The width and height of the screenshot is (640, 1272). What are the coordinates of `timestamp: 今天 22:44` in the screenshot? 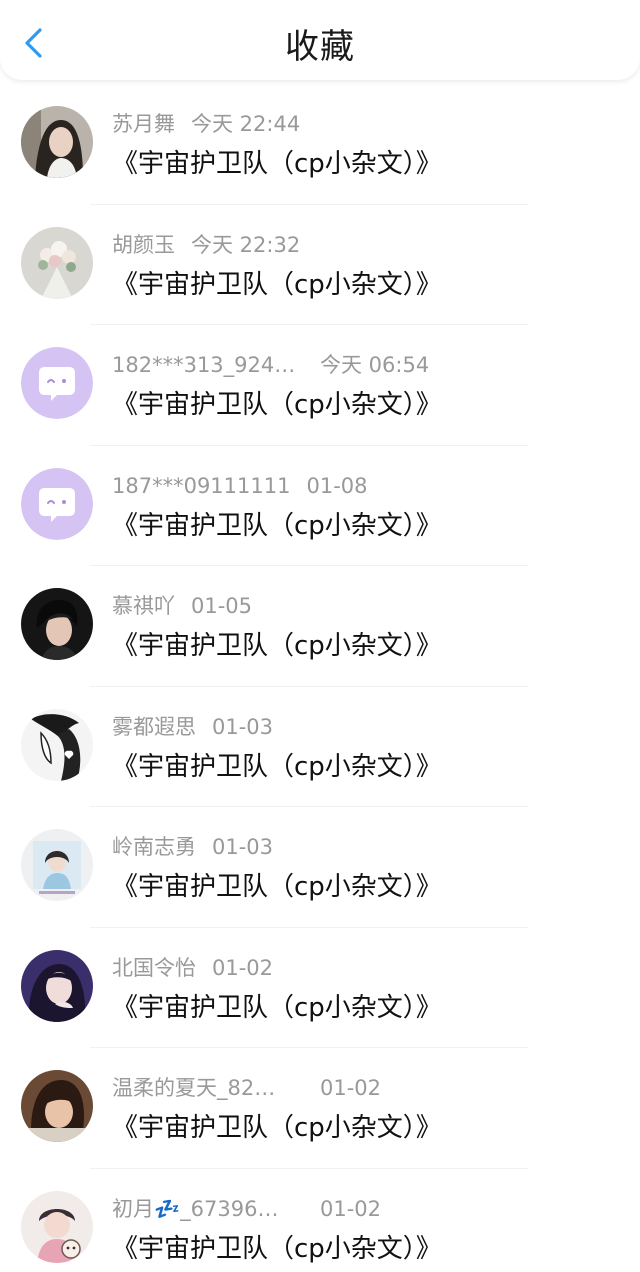 It's located at (246, 124).